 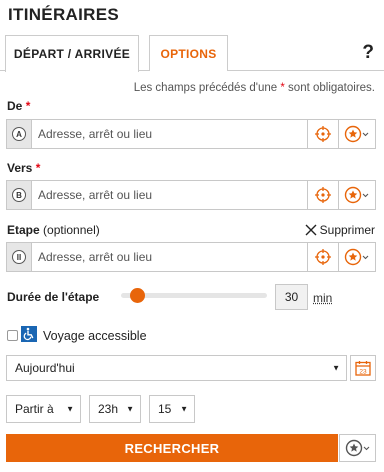 I want to click on to-input, so click(x=169, y=195).